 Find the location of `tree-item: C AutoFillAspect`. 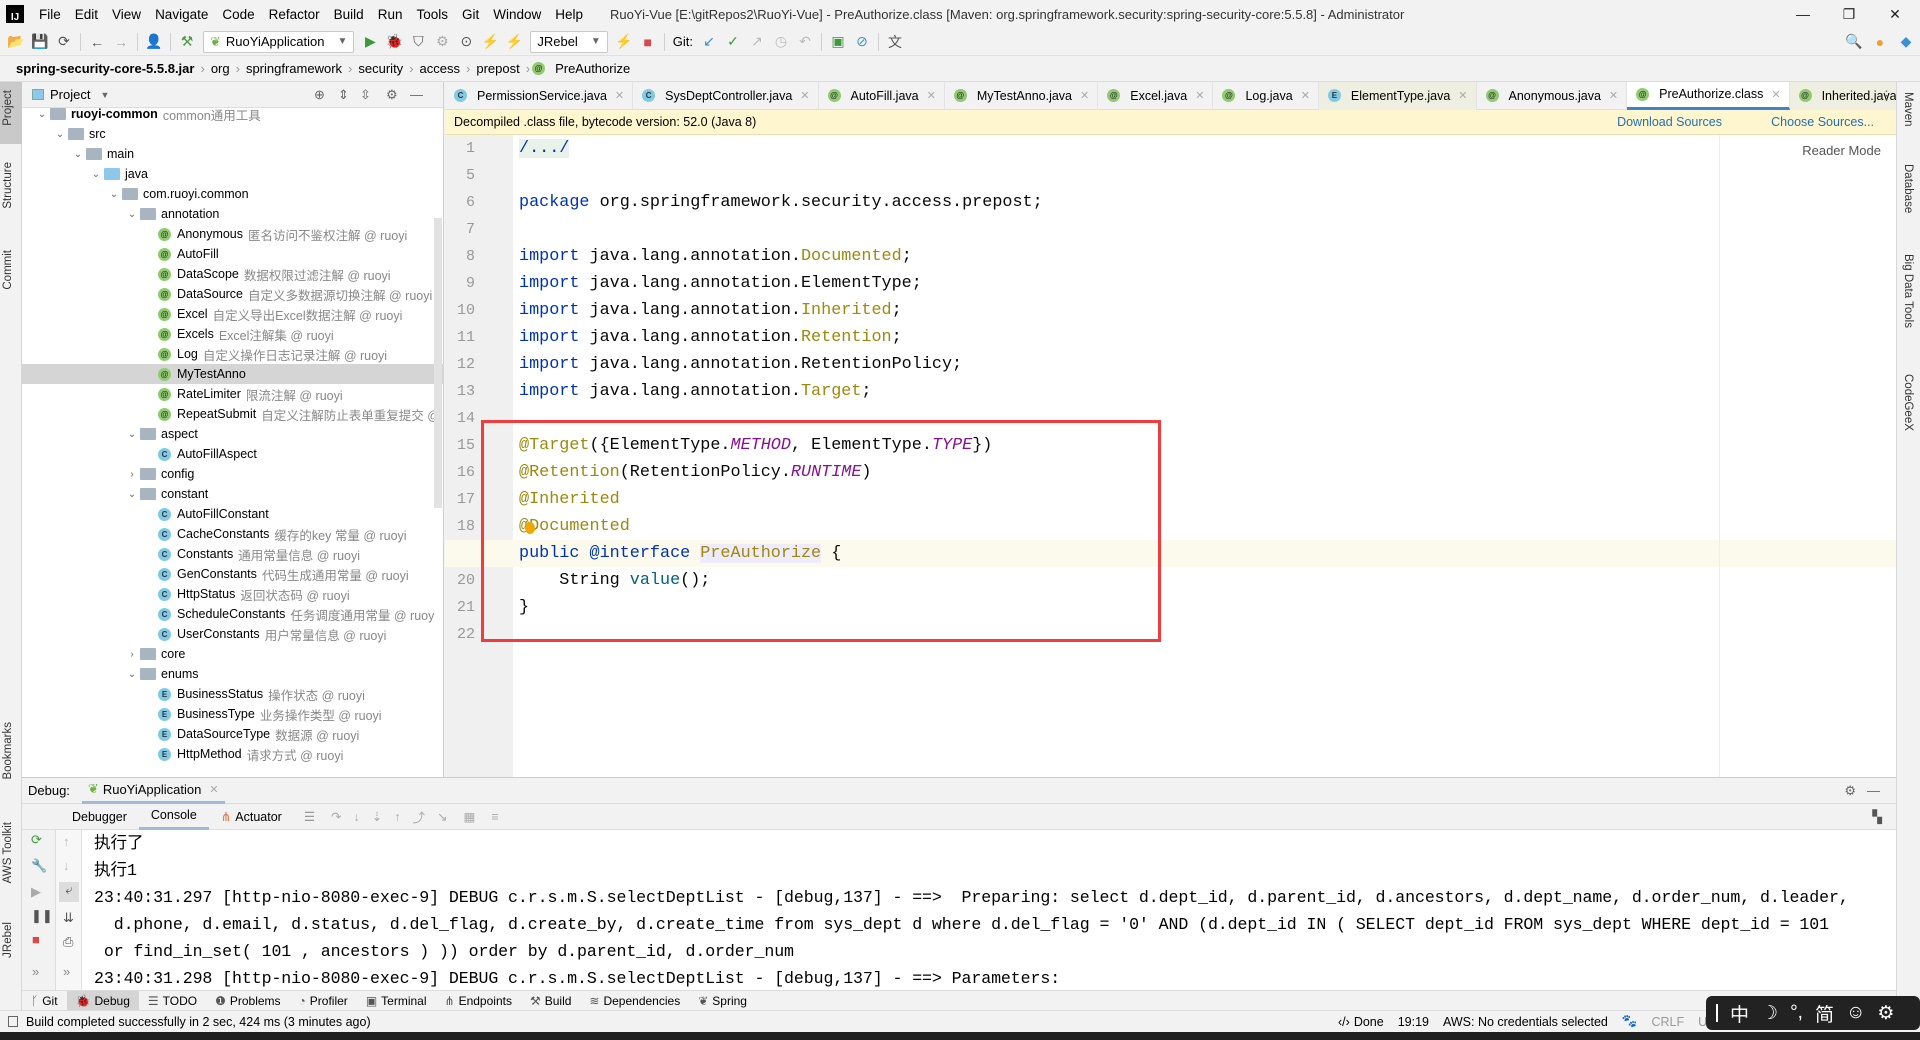

tree-item: C AutoFillAspect is located at coordinates (233, 454).